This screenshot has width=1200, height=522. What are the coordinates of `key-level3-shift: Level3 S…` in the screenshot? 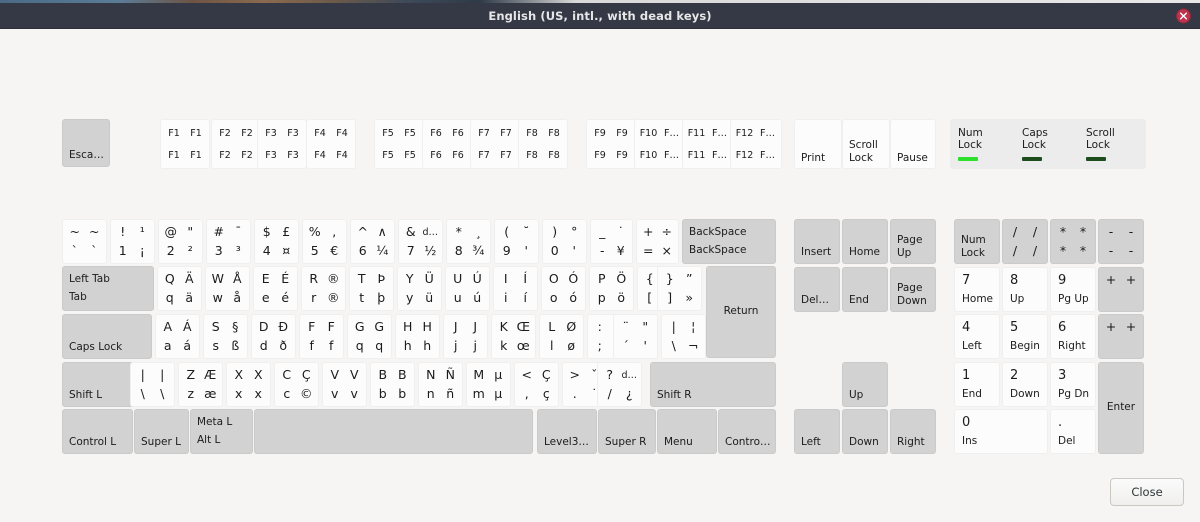 It's located at (567, 431).